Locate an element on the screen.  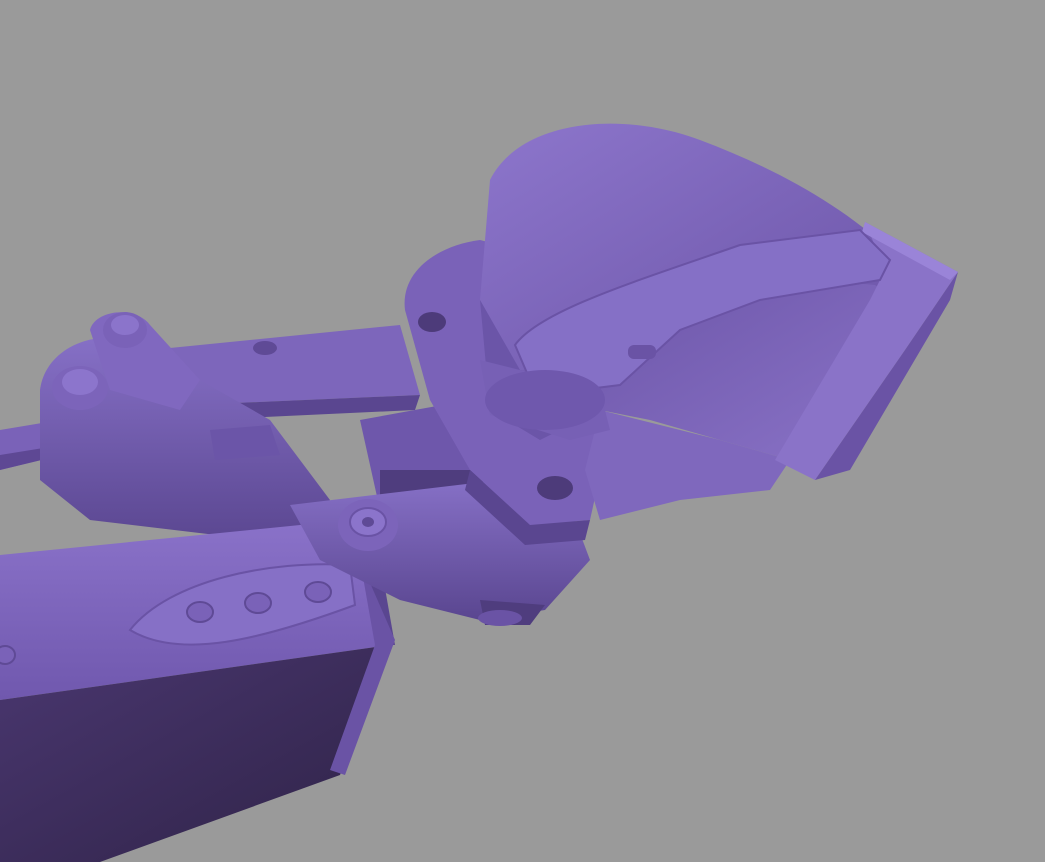
ear-slot is located at coordinates (642, 352).